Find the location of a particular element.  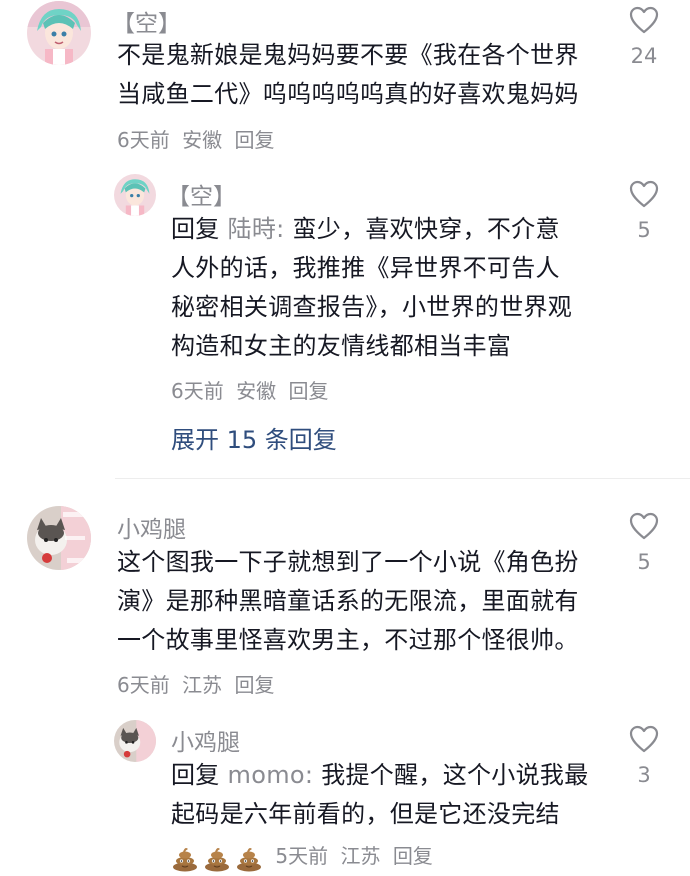

avatar is located at coordinates (59, 538).